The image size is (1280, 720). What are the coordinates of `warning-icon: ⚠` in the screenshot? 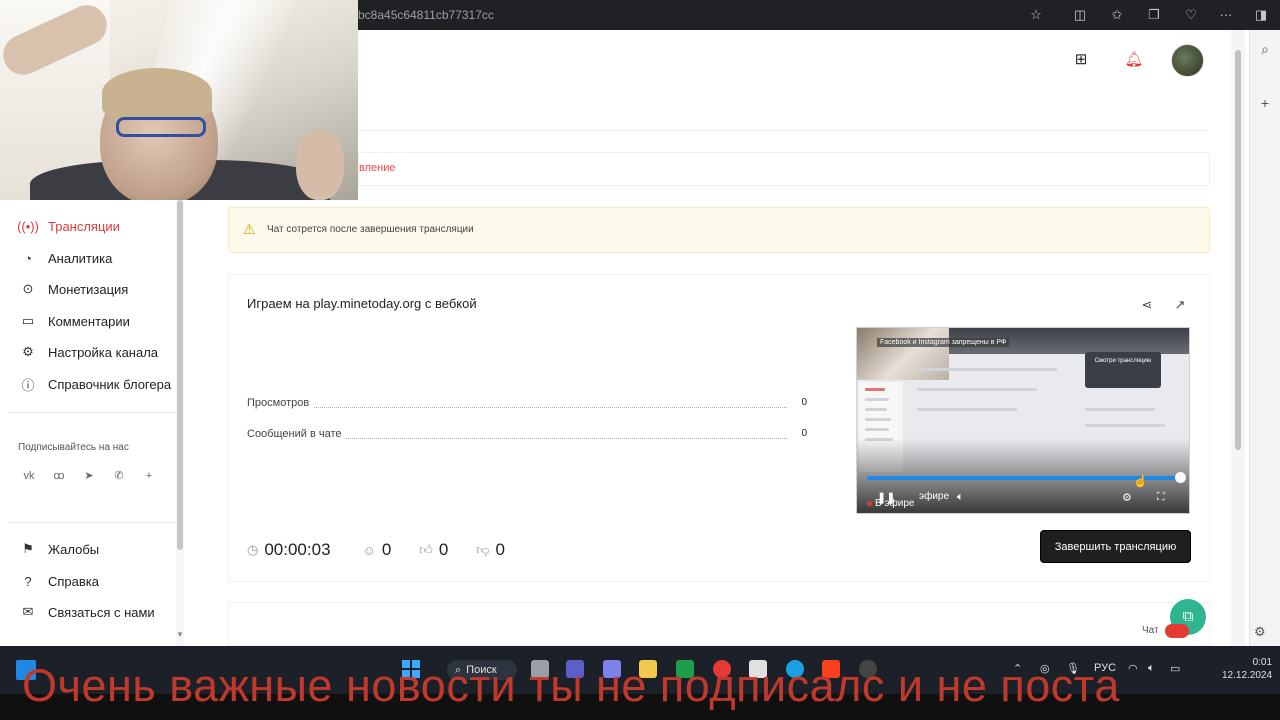 It's located at (249, 229).